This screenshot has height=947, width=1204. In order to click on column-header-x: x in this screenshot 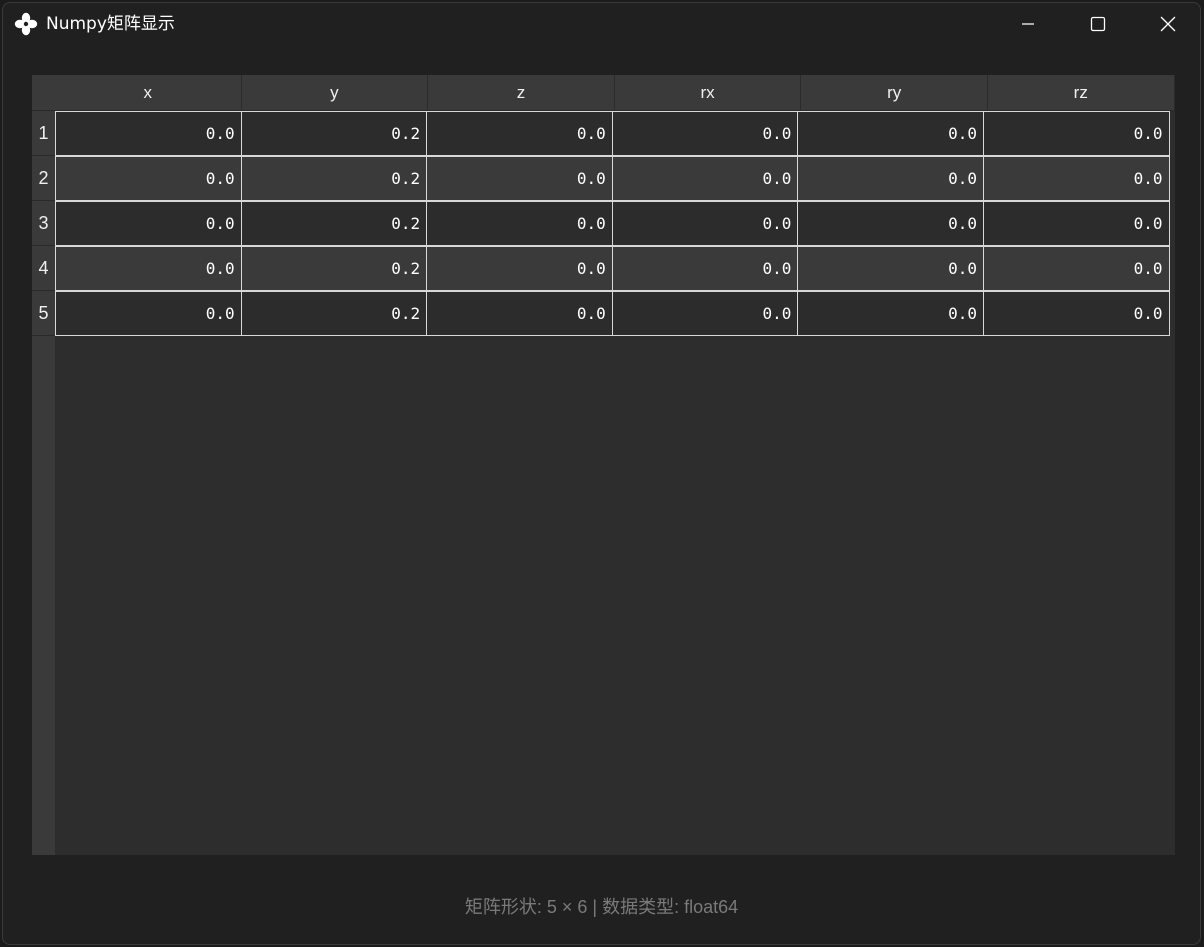, I will do `click(148, 93)`.